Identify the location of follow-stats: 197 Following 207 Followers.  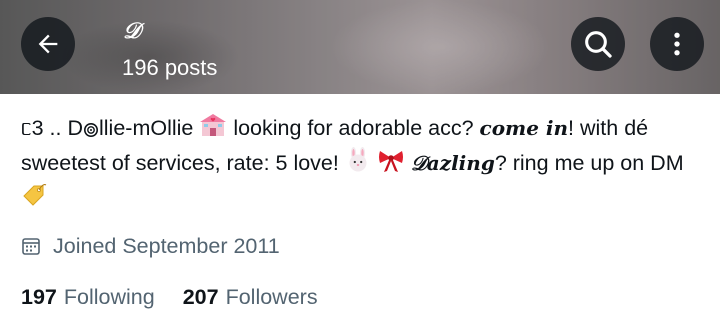
(169, 297).